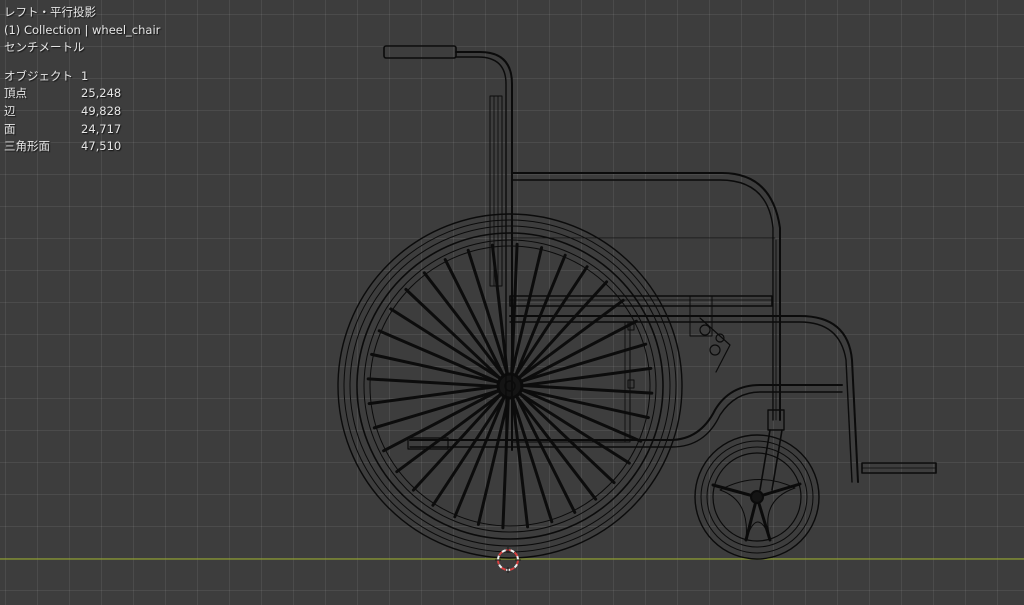 The image size is (1024, 605). What do you see at coordinates (10, 128) in the screenshot?
I see `stat-label: 面` at bounding box center [10, 128].